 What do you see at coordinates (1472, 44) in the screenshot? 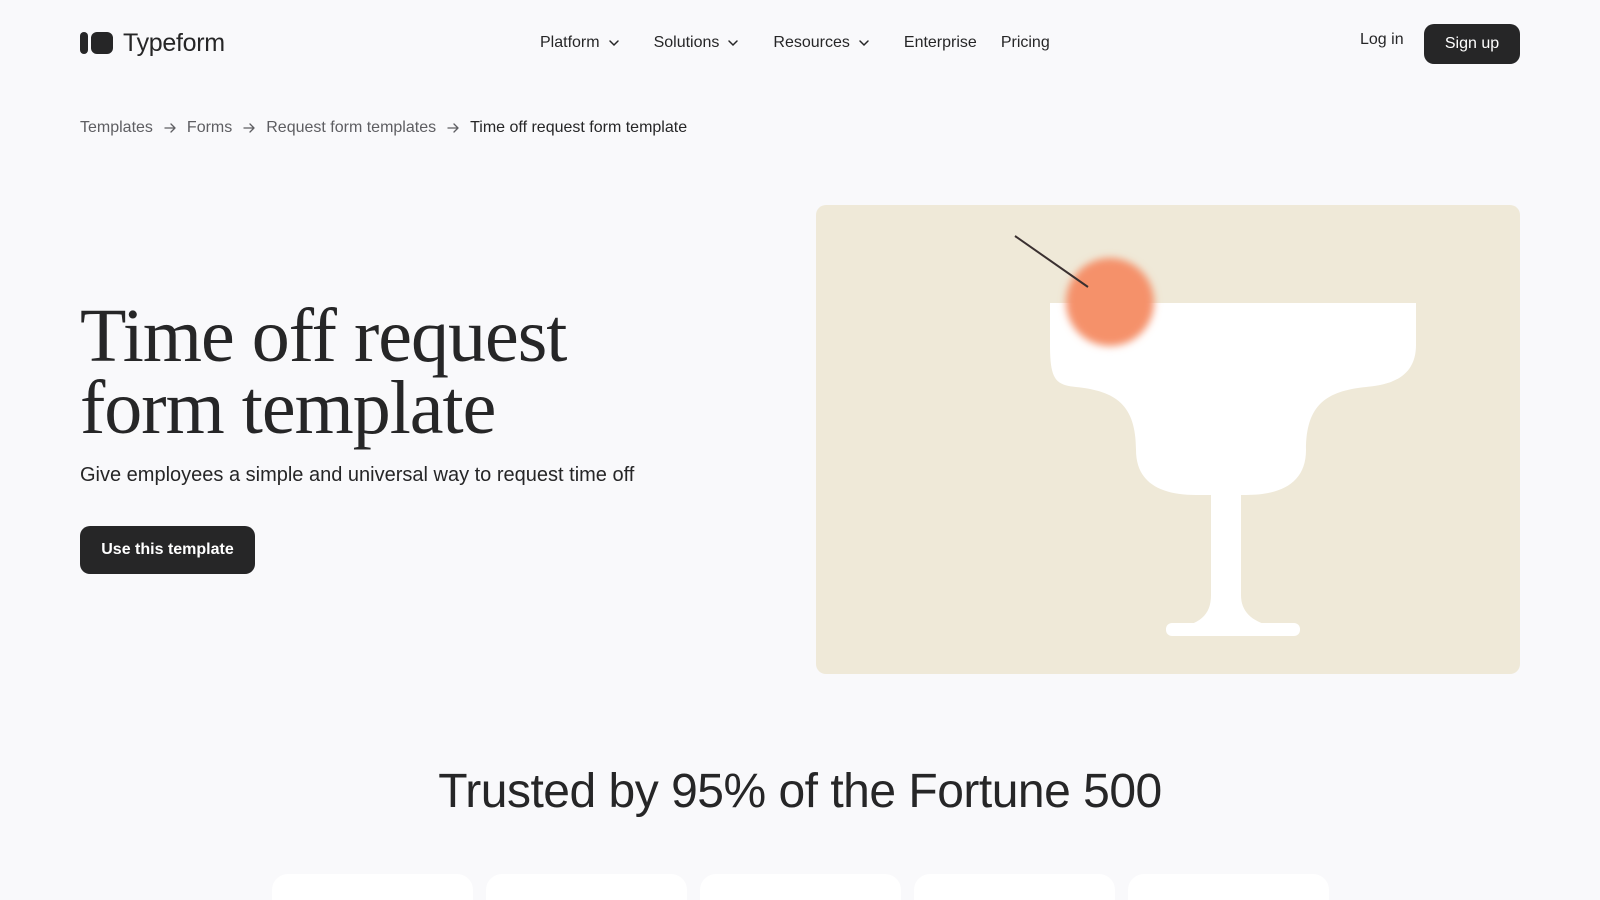
I see `signup-button: Sign up` at bounding box center [1472, 44].